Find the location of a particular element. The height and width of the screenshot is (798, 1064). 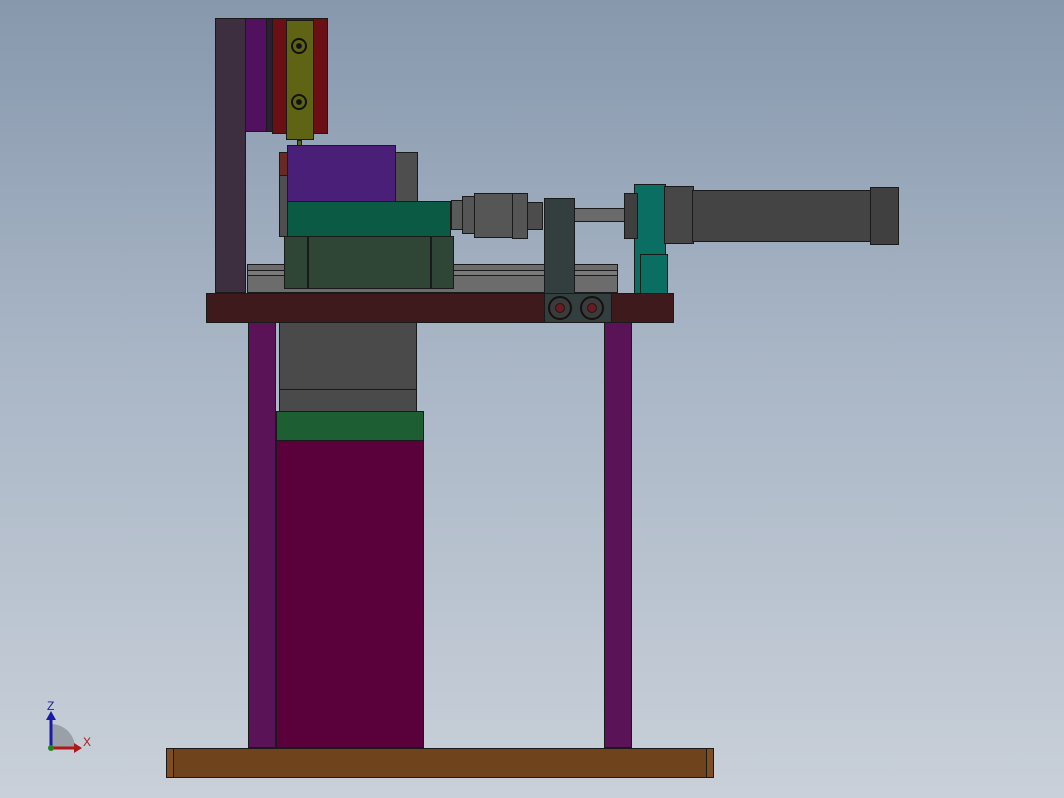

triad-x-label: X is located at coordinates (87, 742).